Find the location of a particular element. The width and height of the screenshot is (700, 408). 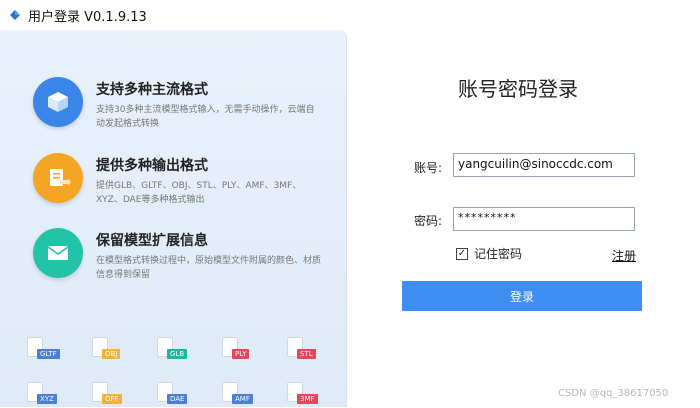

login-title: 账号密码登录 is located at coordinates (518, 89).